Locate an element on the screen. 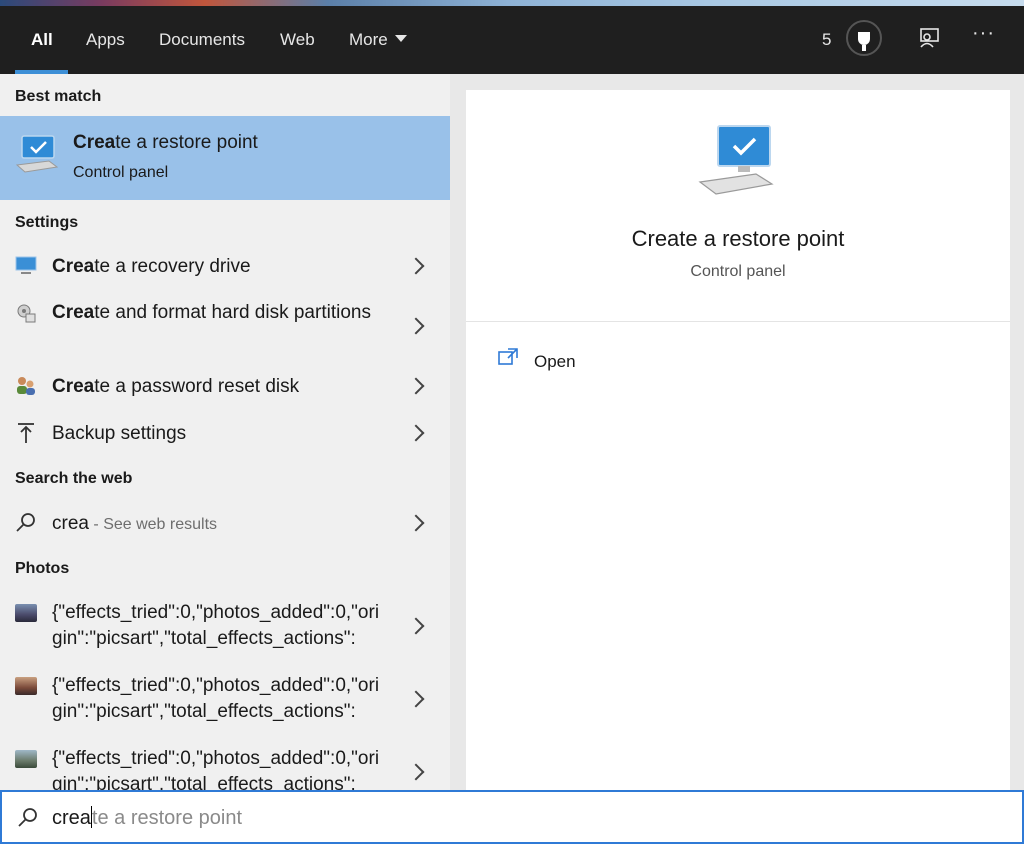 The height and width of the screenshot is (844, 1024). backup-arrow-icon is located at coordinates (26, 433).